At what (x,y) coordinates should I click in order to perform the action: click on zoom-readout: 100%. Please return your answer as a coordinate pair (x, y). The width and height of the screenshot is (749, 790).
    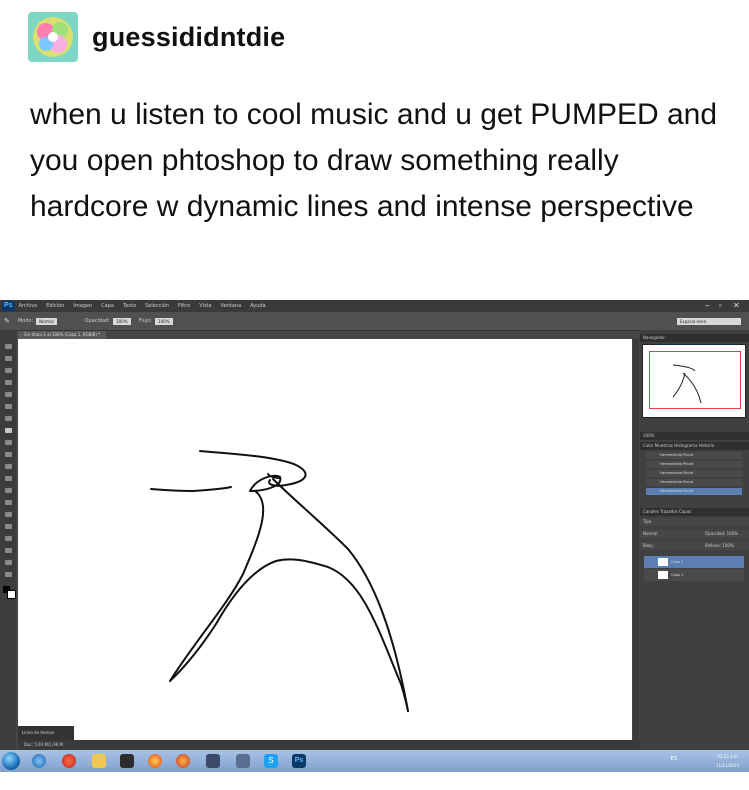
    Looking at the image, I should click on (694, 436).